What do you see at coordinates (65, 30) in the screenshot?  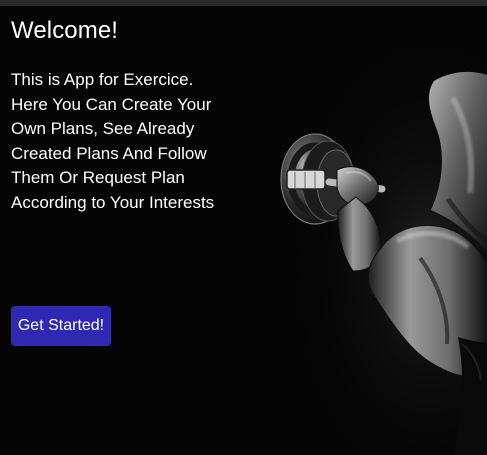 I see `welcome-title: Welcome!` at bounding box center [65, 30].